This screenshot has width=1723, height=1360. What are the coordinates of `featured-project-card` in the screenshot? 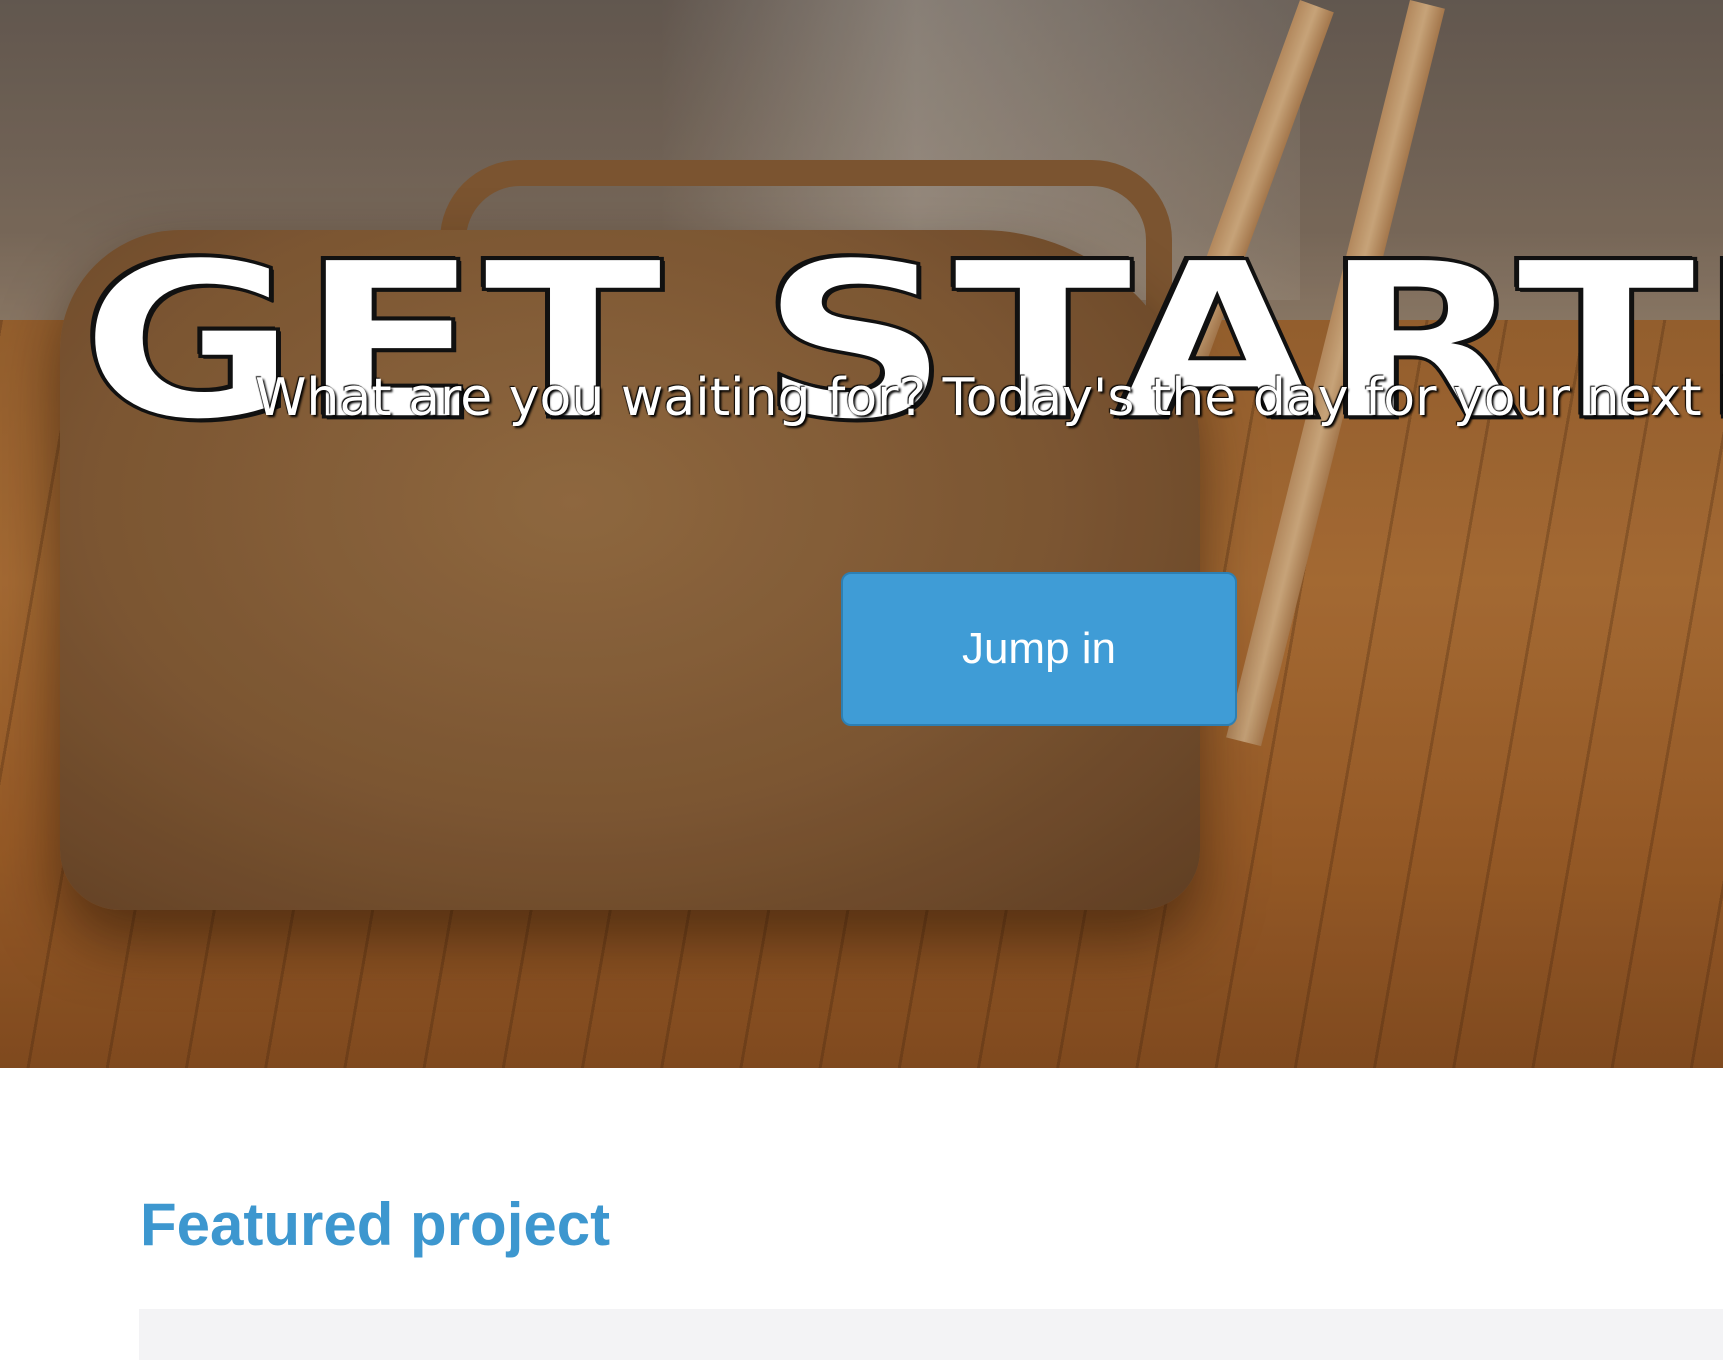 It's located at (931, 1334).